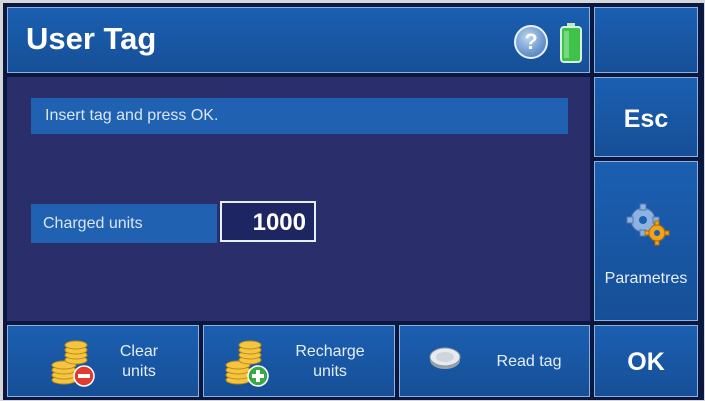 The width and height of the screenshot is (705, 401). I want to click on clear-units-label: Clear units, so click(139, 361).